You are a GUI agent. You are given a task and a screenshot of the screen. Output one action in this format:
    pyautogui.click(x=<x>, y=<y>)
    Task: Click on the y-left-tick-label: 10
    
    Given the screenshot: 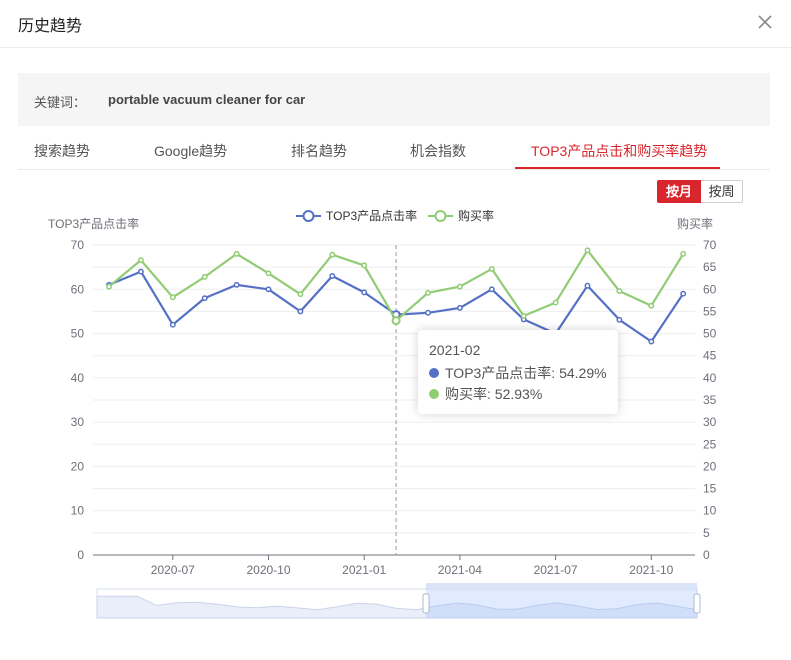 What is the action you would take?
    pyautogui.click(x=78, y=511)
    